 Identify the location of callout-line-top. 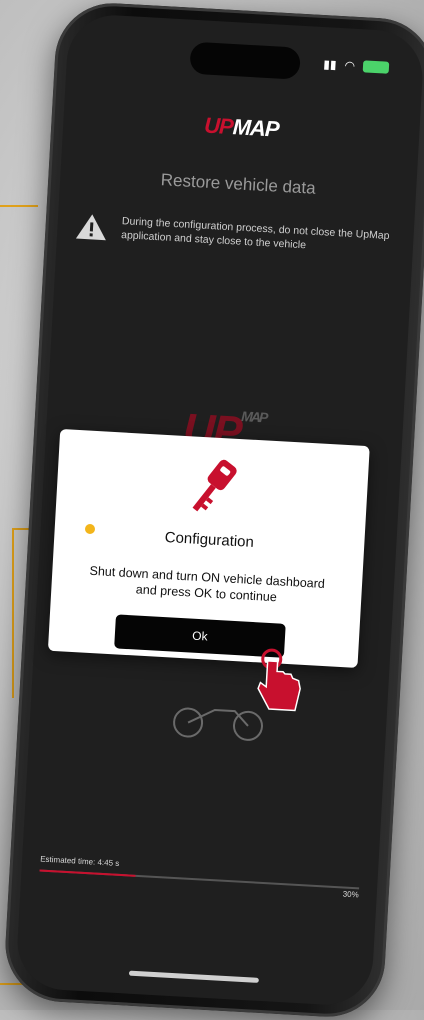
(19, 206).